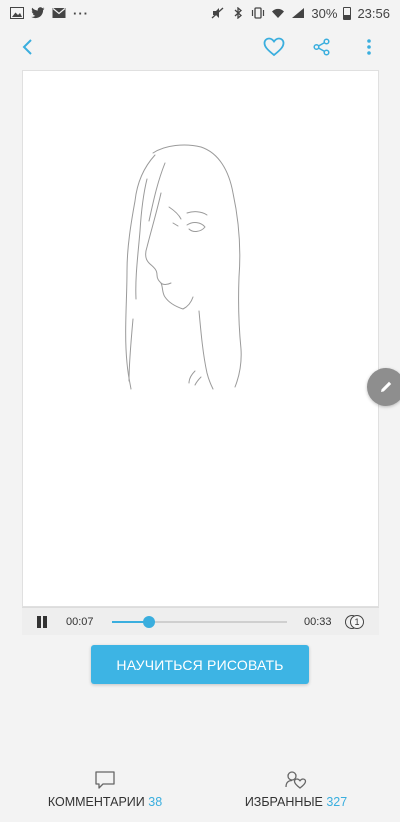 Image resolution: width=400 pixels, height=822 pixels. I want to click on overflow-menu-button, so click(369, 47).